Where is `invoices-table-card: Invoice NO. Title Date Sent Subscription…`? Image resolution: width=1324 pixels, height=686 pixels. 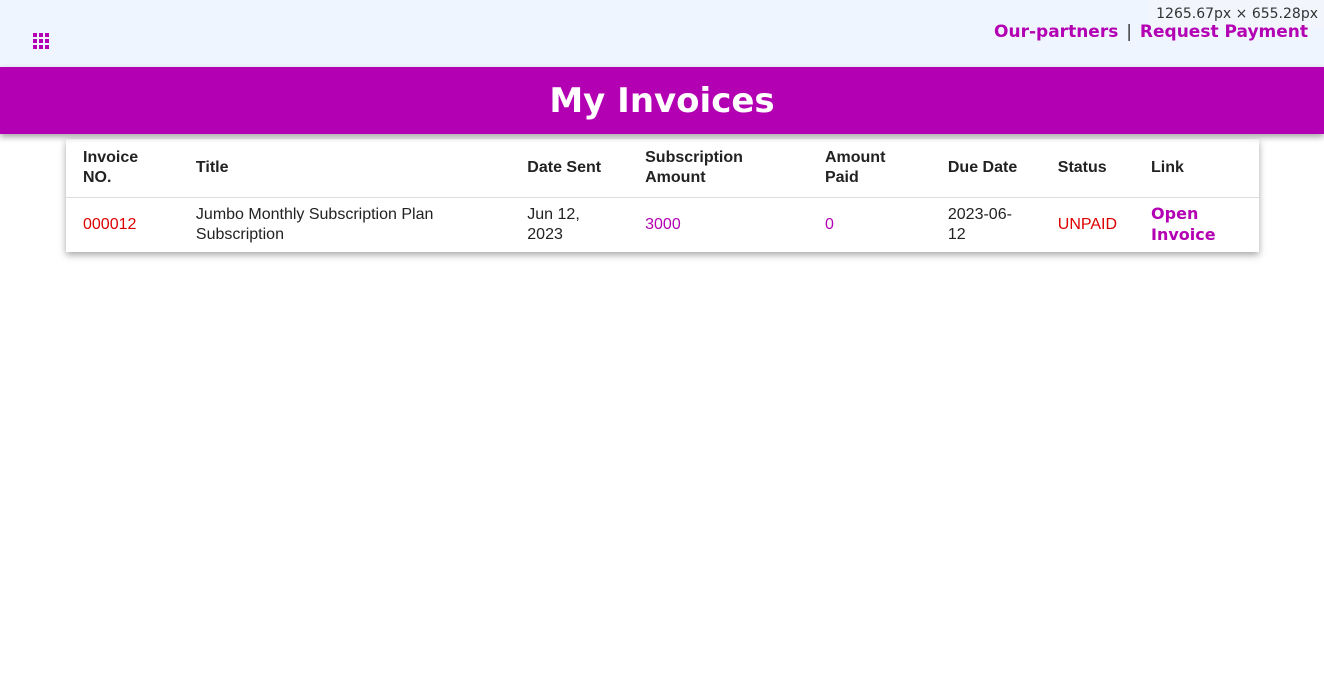 invoices-table-card: Invoice NO. Title Date Sent Subscription… is located at coordinates (662, 195).